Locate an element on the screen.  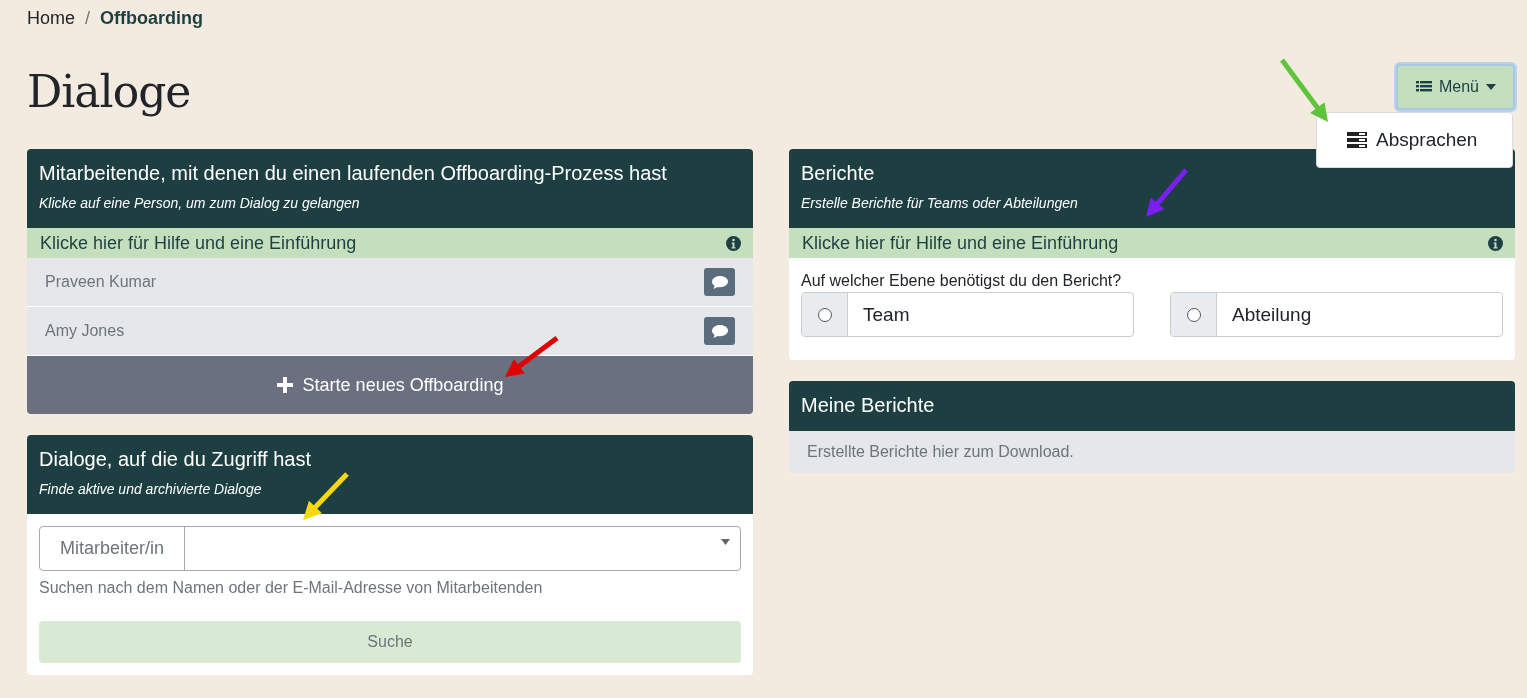
page-title: Dialoge is located at coordinates (109, 91).